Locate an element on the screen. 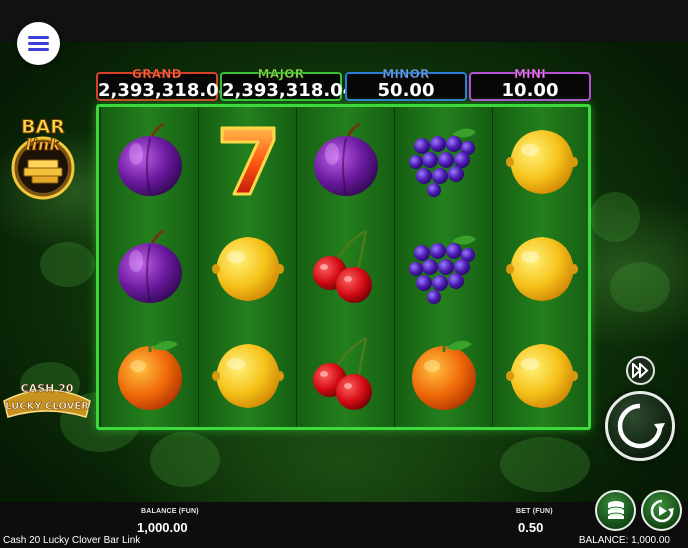 The image size is (688, 548). jackpot-grand: GRAND 2,393,318.04 is located at coordinates (164, 84).